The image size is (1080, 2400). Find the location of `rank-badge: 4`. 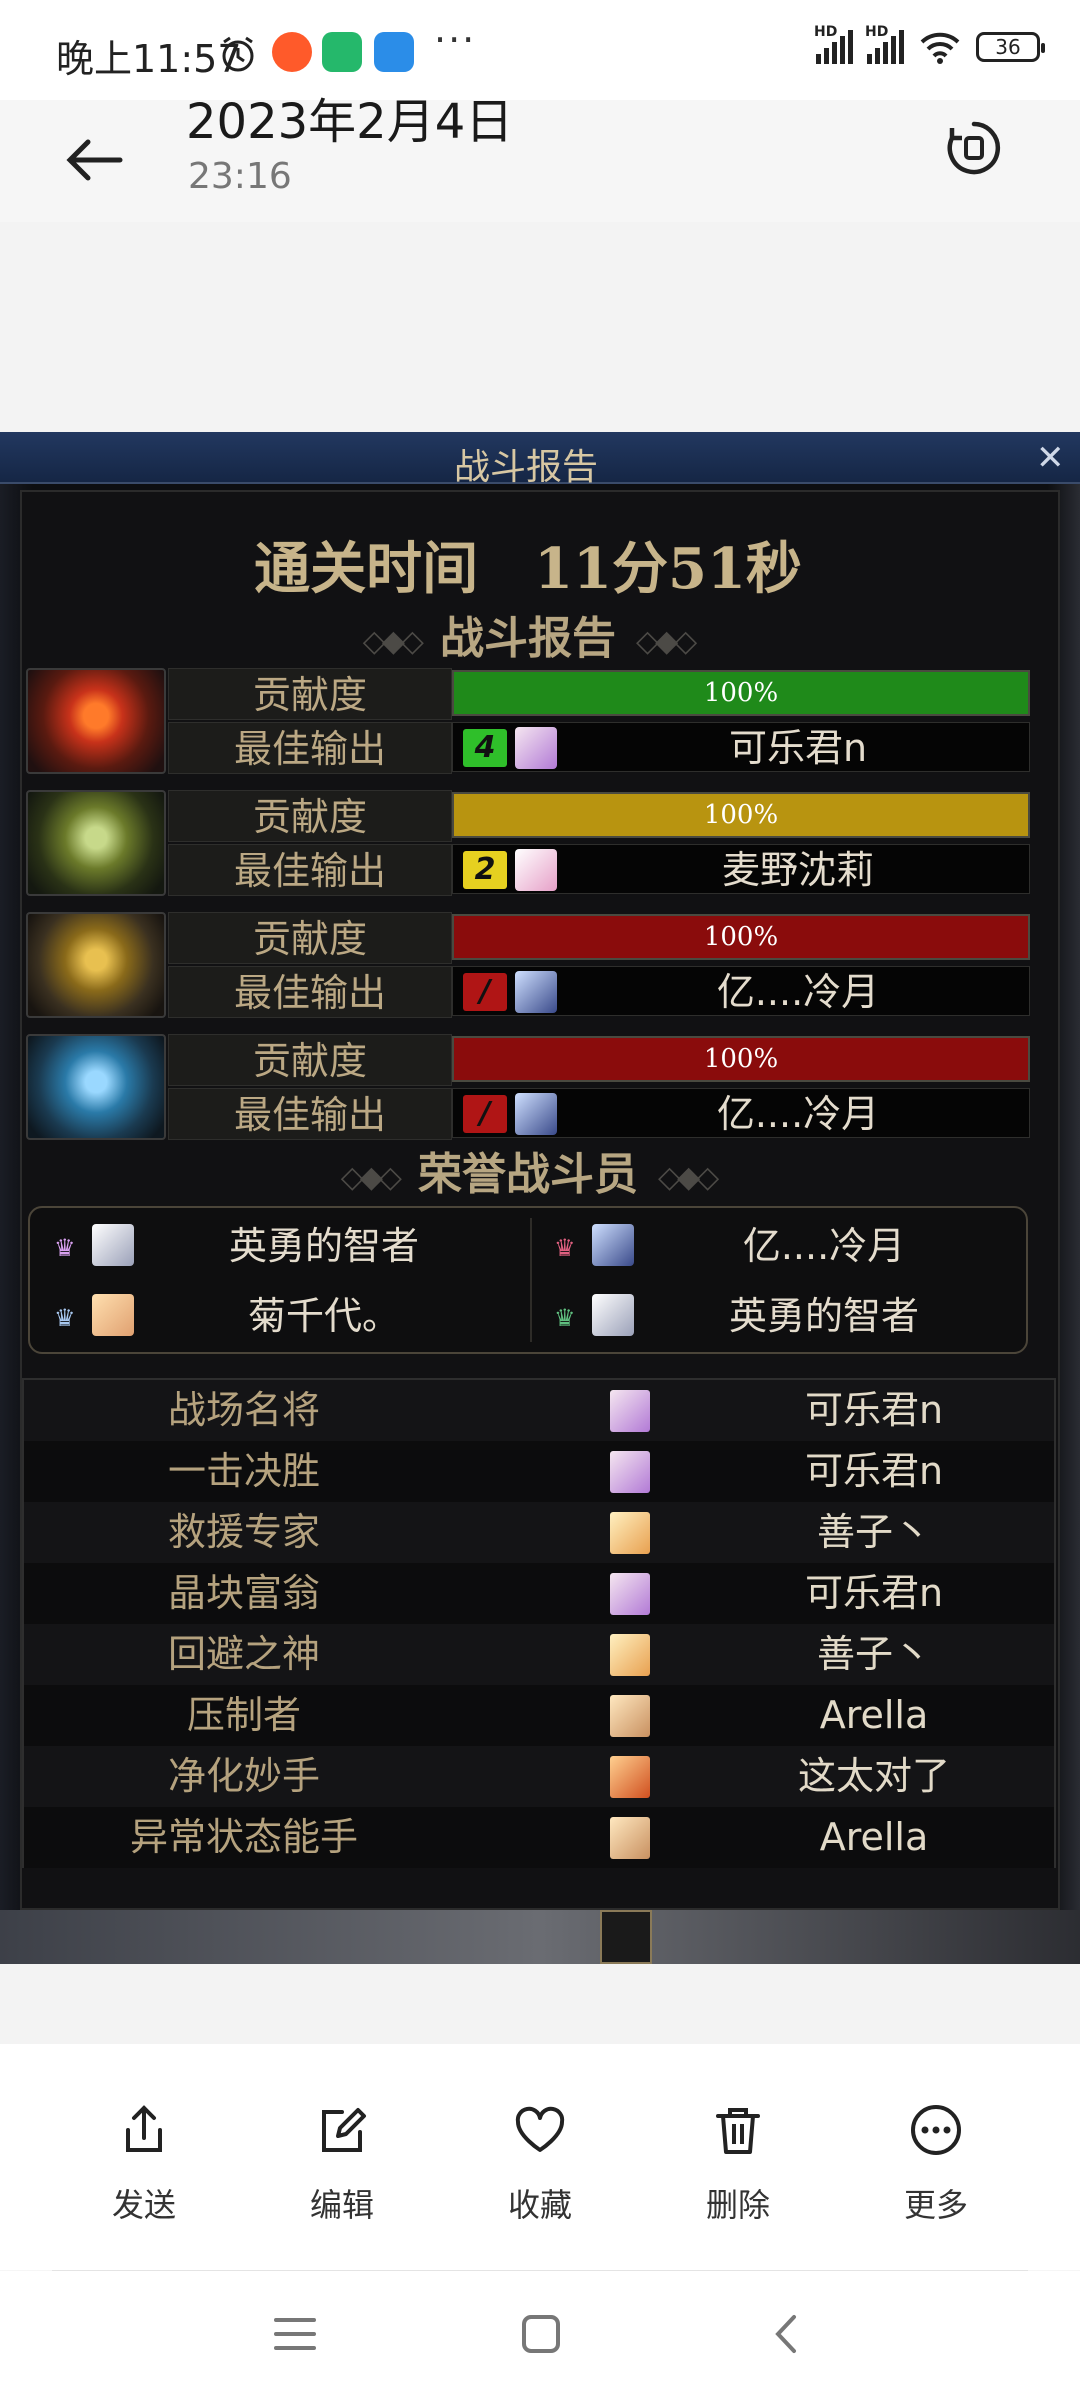

rank-badge: 4 is located at coordinates (485, 748).